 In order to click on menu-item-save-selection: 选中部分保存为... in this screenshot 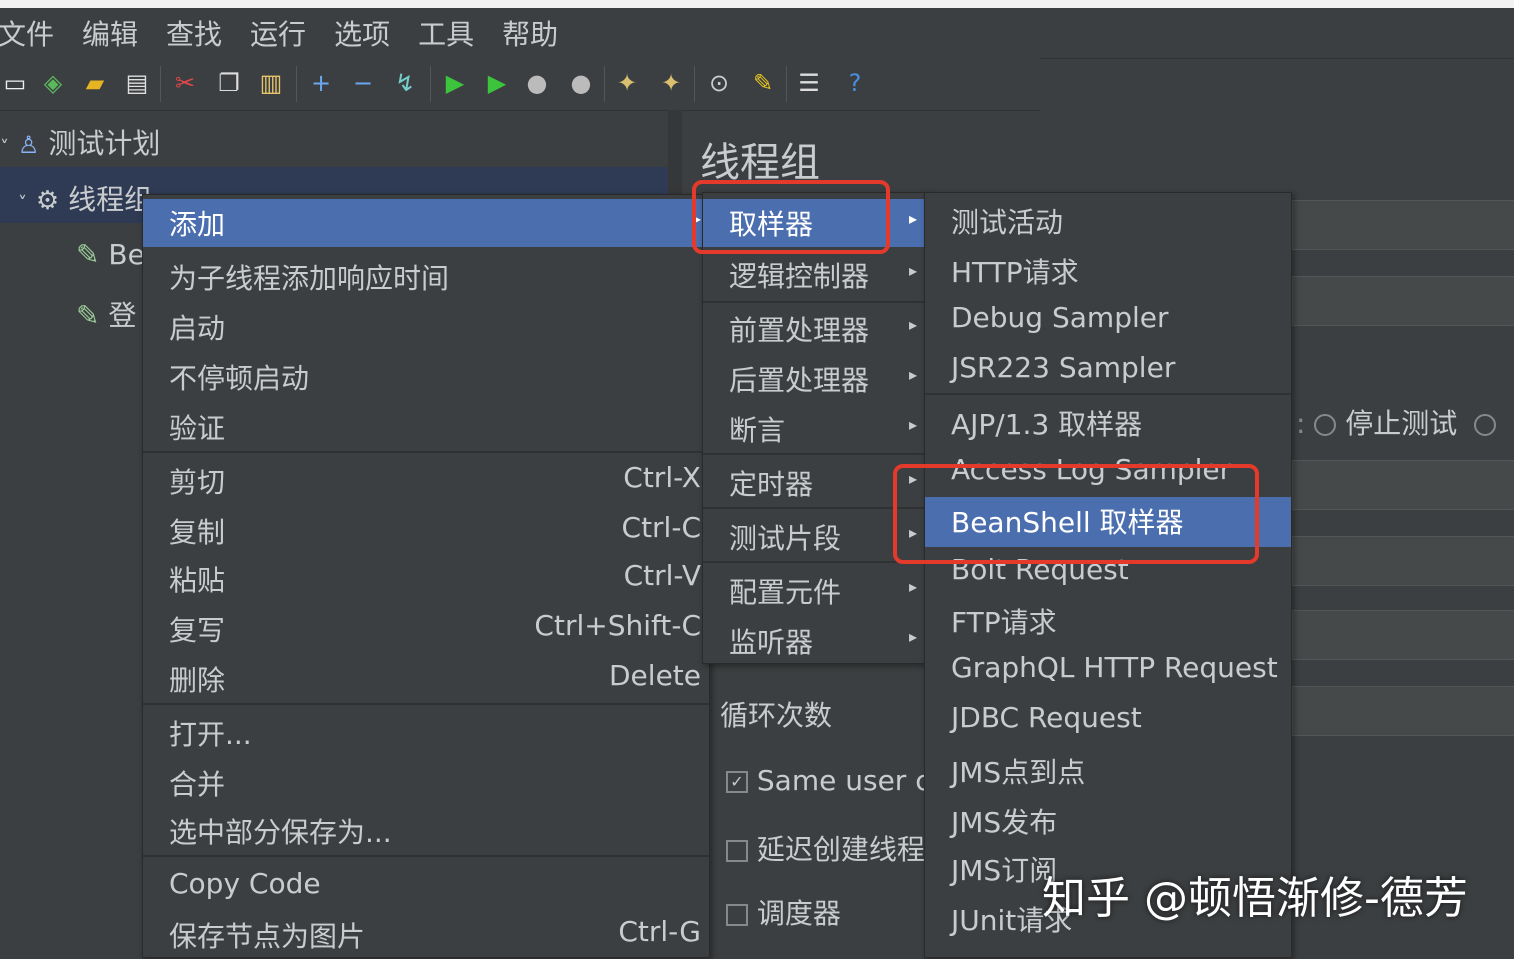, I will do `click(426, 831)`.